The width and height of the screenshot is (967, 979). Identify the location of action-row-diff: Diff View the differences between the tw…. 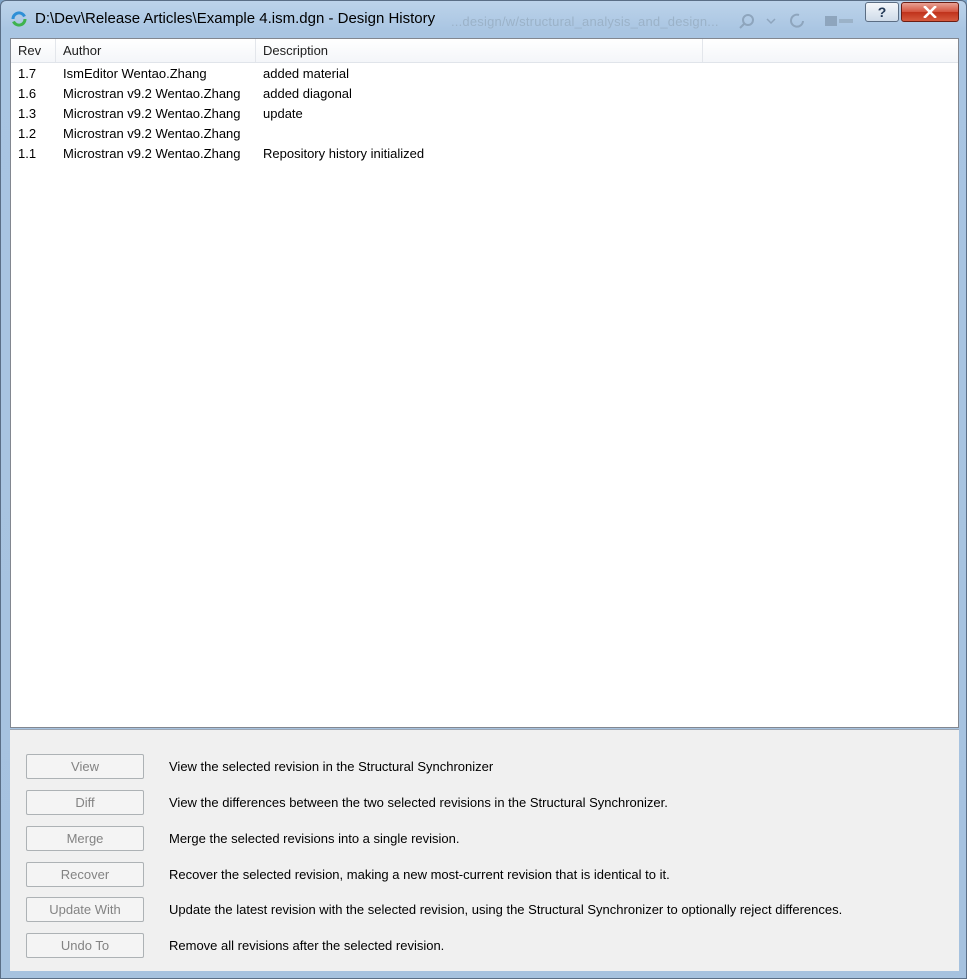
(484, 803).